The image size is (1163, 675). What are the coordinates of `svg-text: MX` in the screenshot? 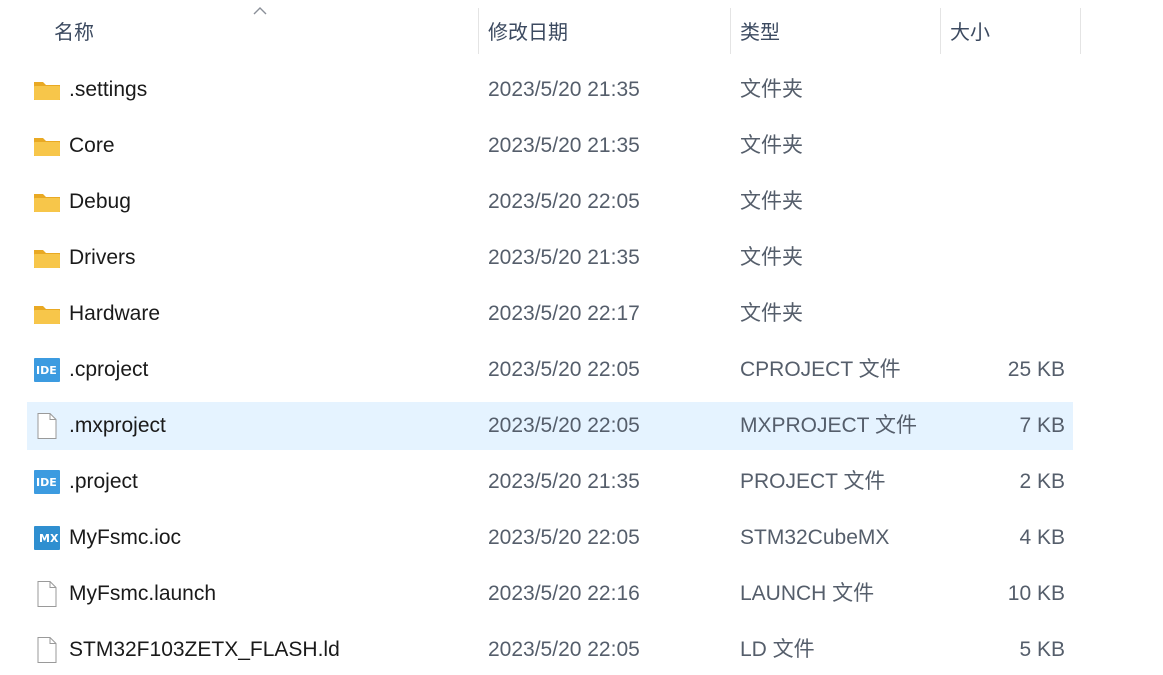 It's located at (49, 538).